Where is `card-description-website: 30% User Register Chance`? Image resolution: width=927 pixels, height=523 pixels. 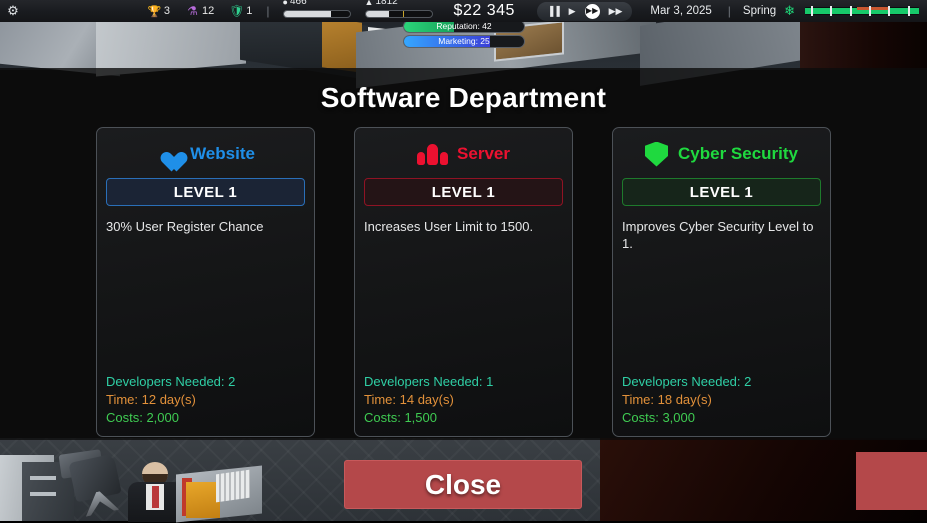
card-description-website: 30% User Register Chance is located at coordinates (205, 226).